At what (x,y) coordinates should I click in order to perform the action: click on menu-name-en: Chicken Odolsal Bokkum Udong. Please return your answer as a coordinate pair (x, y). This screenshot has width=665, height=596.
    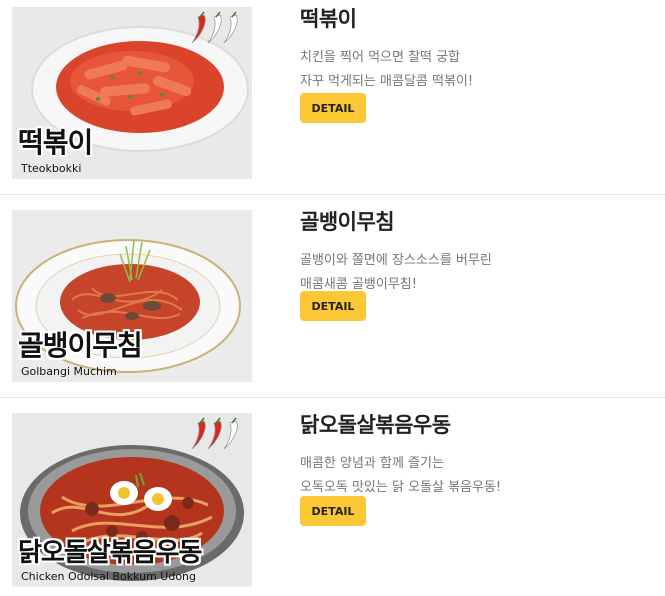
    Looking at the image, I should click on (109, 576).